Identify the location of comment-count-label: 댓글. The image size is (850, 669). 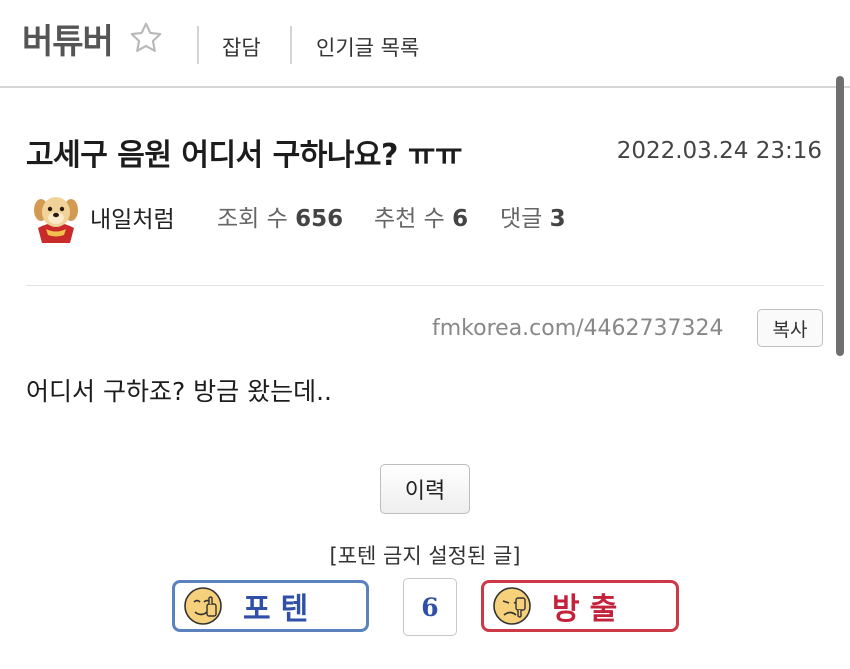
(521, 219).